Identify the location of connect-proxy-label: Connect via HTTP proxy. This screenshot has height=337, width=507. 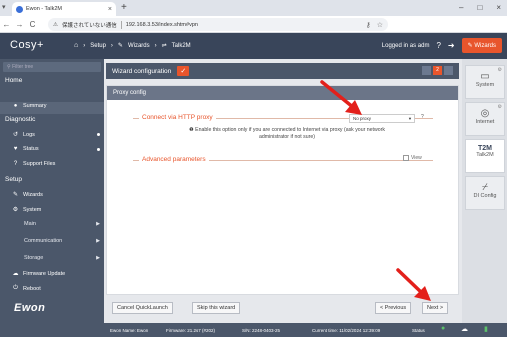
(177, 117).